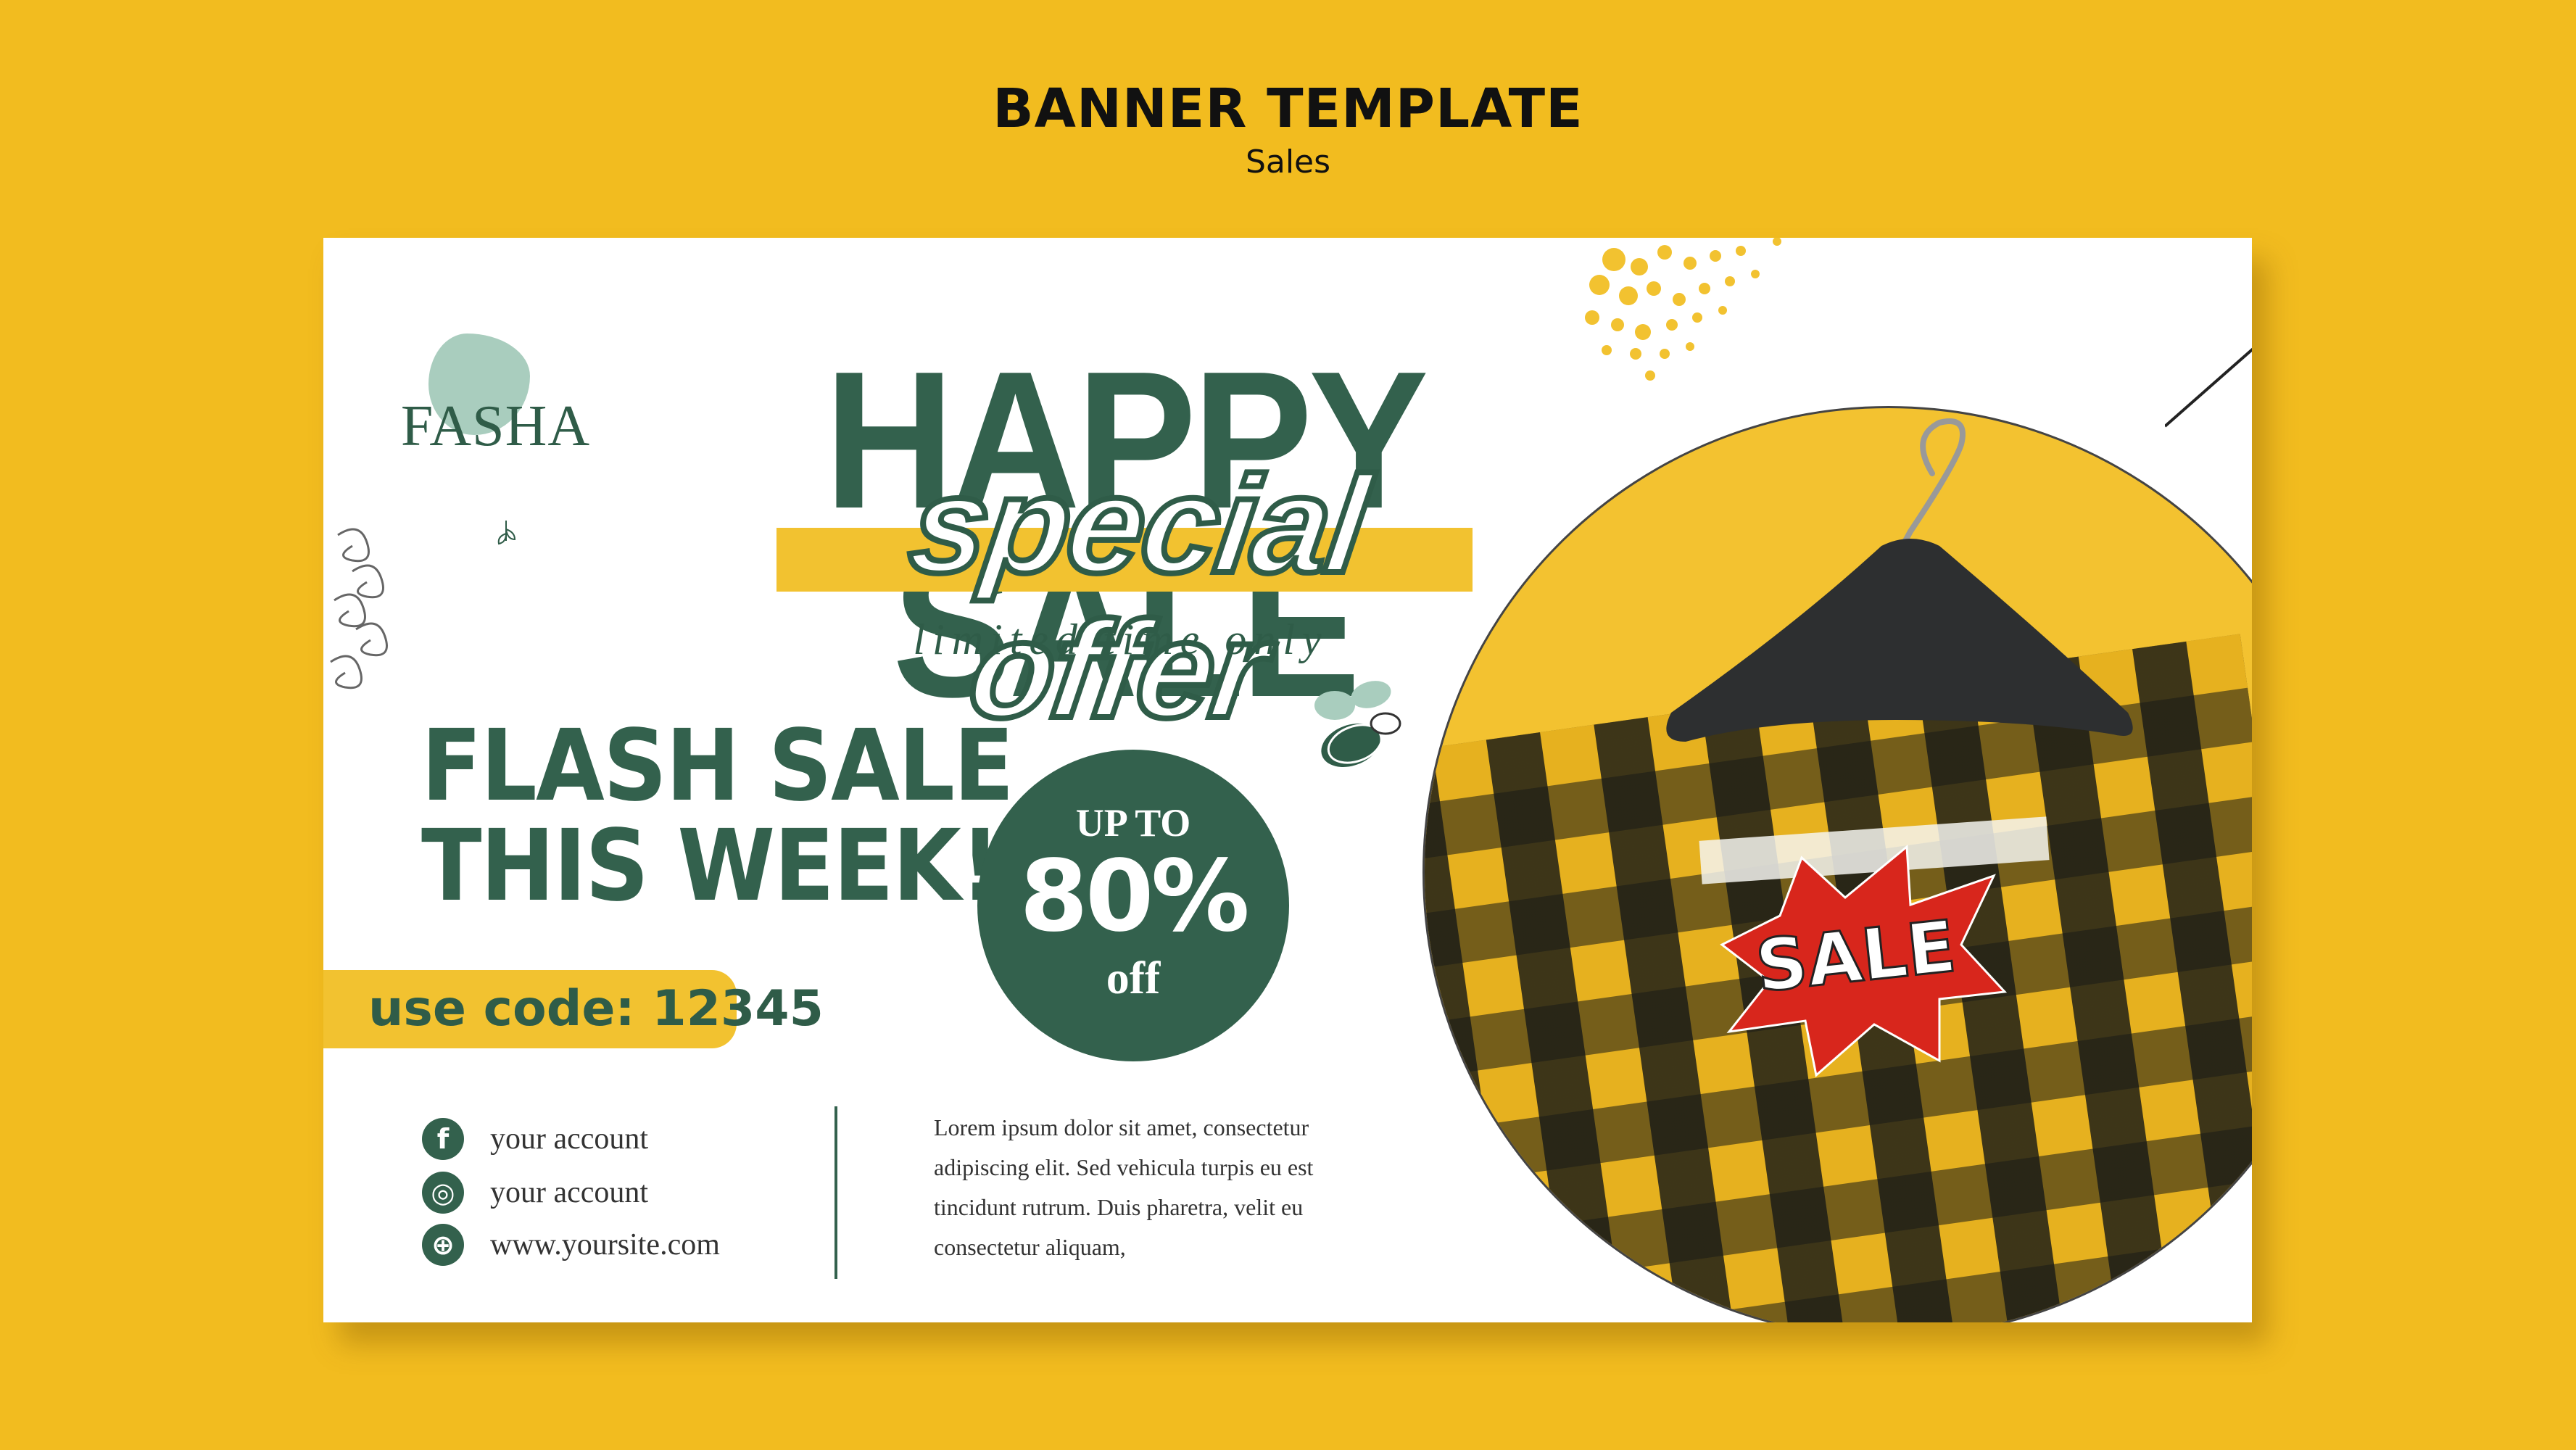  What do you see at coordinates (1133, 977) in the screenshot?
I see `badge-off: off` at bounding box center [1133, 977].